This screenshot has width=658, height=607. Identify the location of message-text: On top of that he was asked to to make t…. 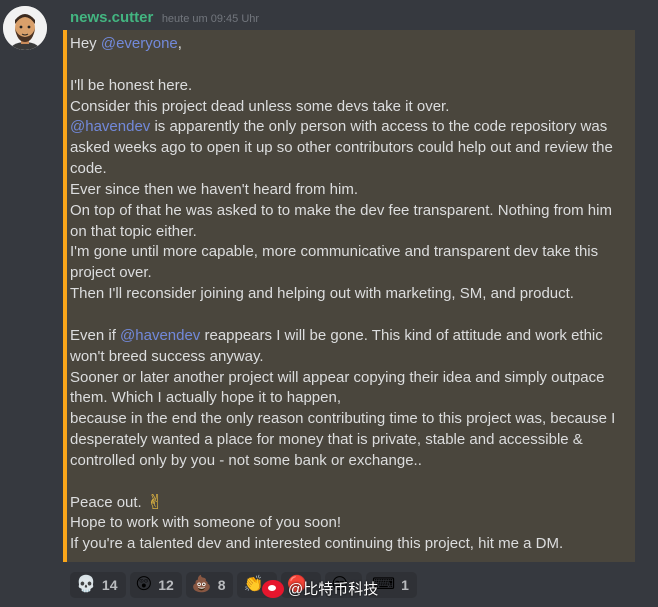
(341, 210).